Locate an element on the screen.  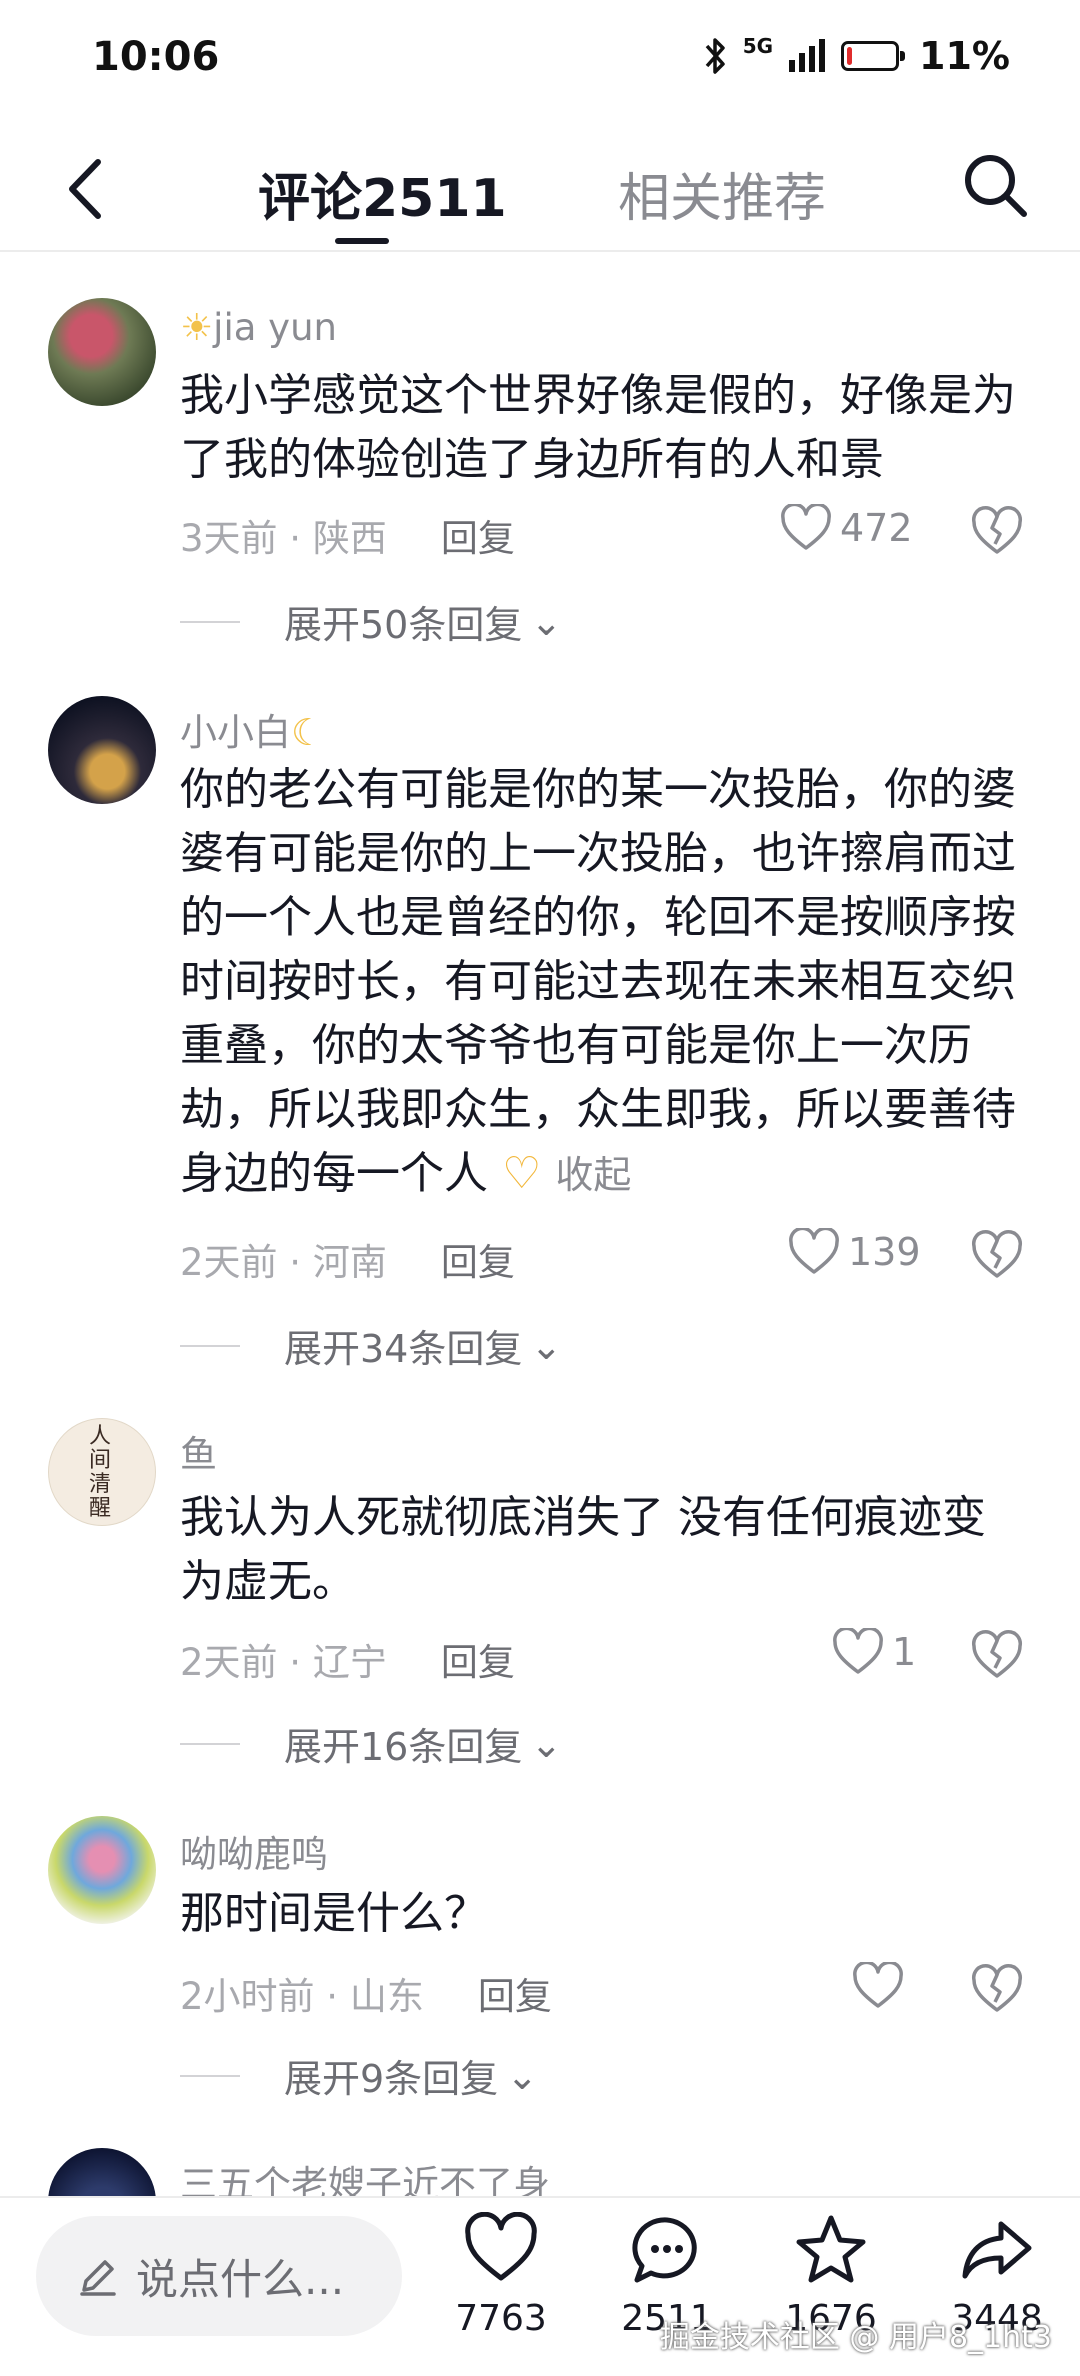
comment-meta: 2天前 · 河南 回复 is located at coordinates (347, 1259).